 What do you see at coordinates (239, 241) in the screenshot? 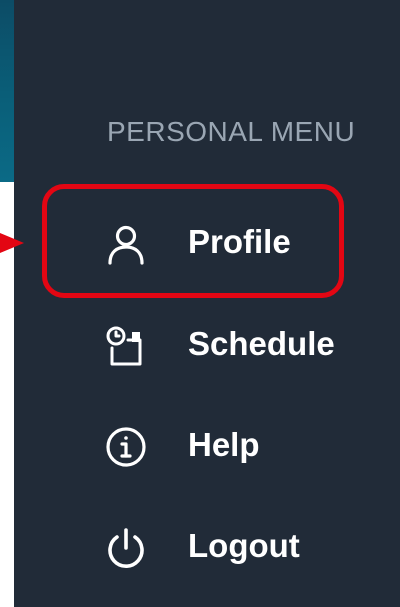
I see `menu-item-label: Profile` at bounding box center [239, 241].